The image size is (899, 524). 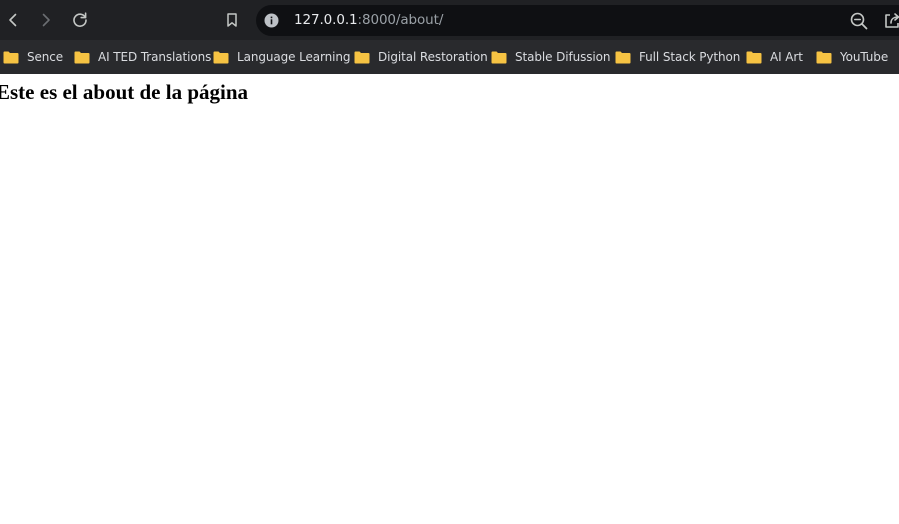 I want to click on zoom-out-icon, so click(x=859, y=21).